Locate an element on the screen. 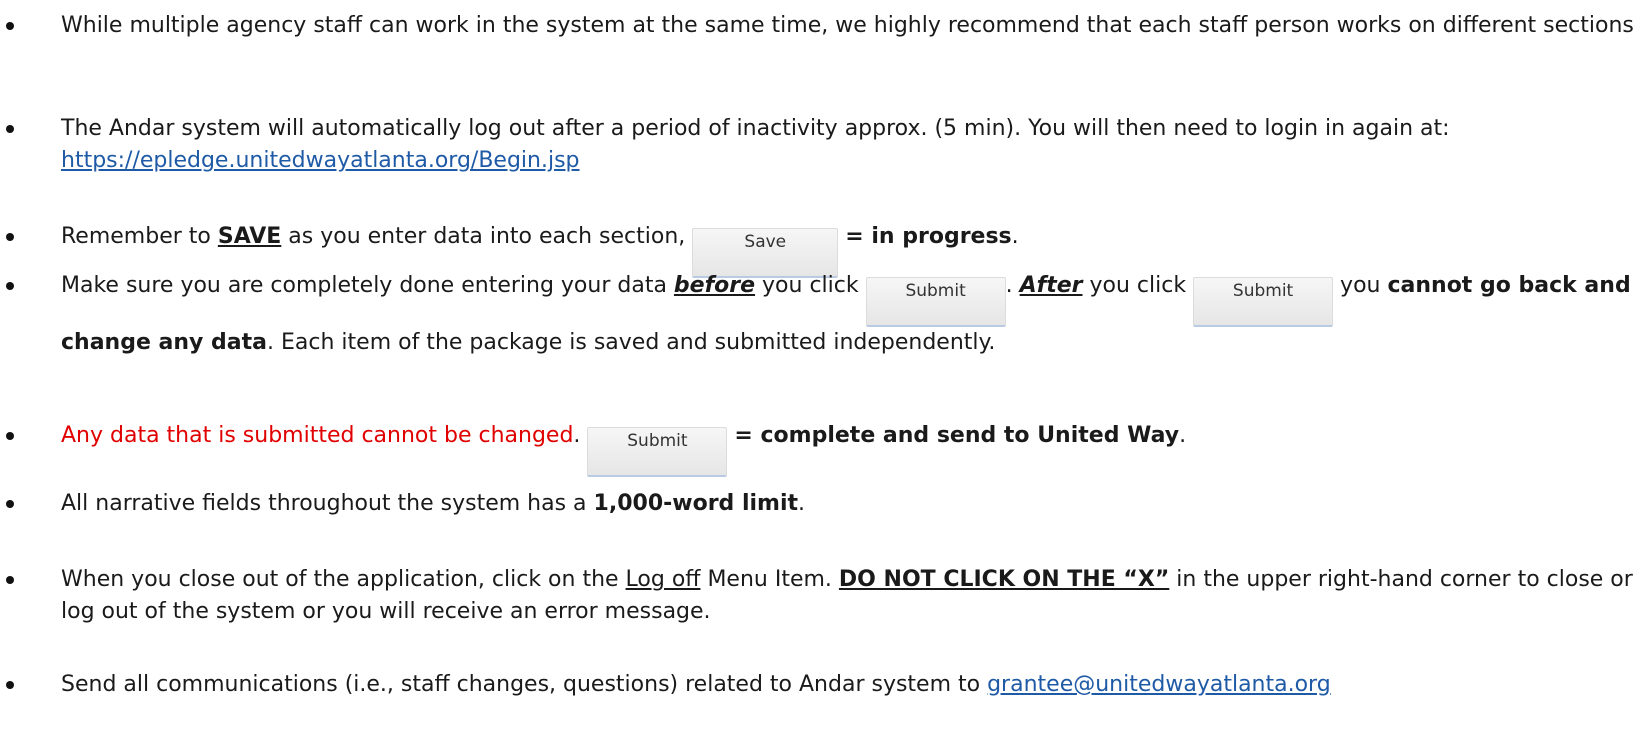  log-off-menu-text: Log off is located at coordinates (663, 579).